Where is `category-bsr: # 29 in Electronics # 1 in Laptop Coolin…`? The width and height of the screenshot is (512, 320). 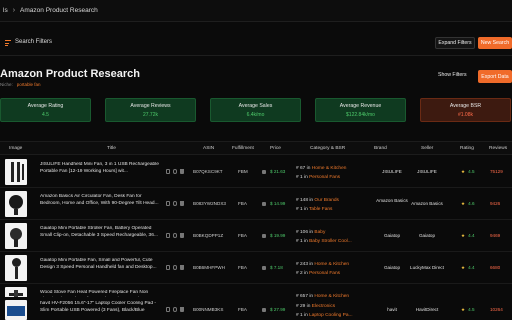
category-bsr: # 29 in Electronics # 1 in Laptop Coolin… is located at coordinates (324, 311).